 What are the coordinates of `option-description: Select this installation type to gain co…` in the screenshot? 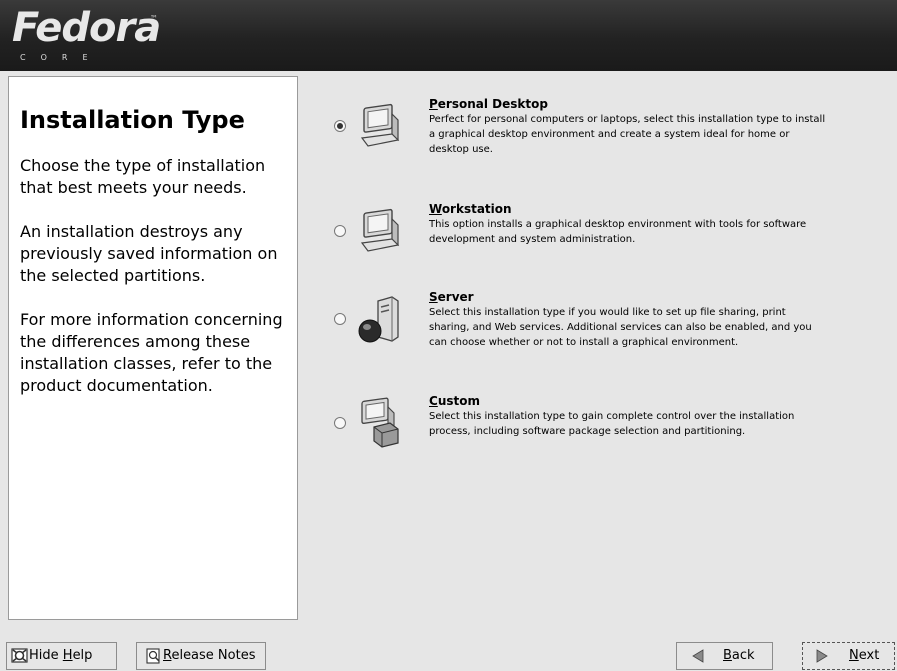 It's located at (612, 424).